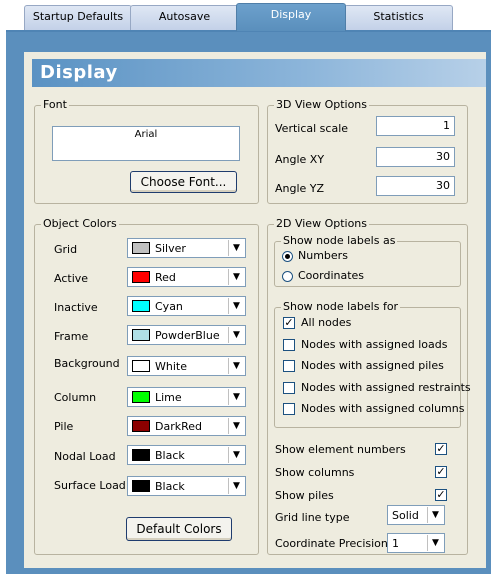 The image size is (491, 574). I want to click on surface-load-color-value: Black, so click(170, 486).